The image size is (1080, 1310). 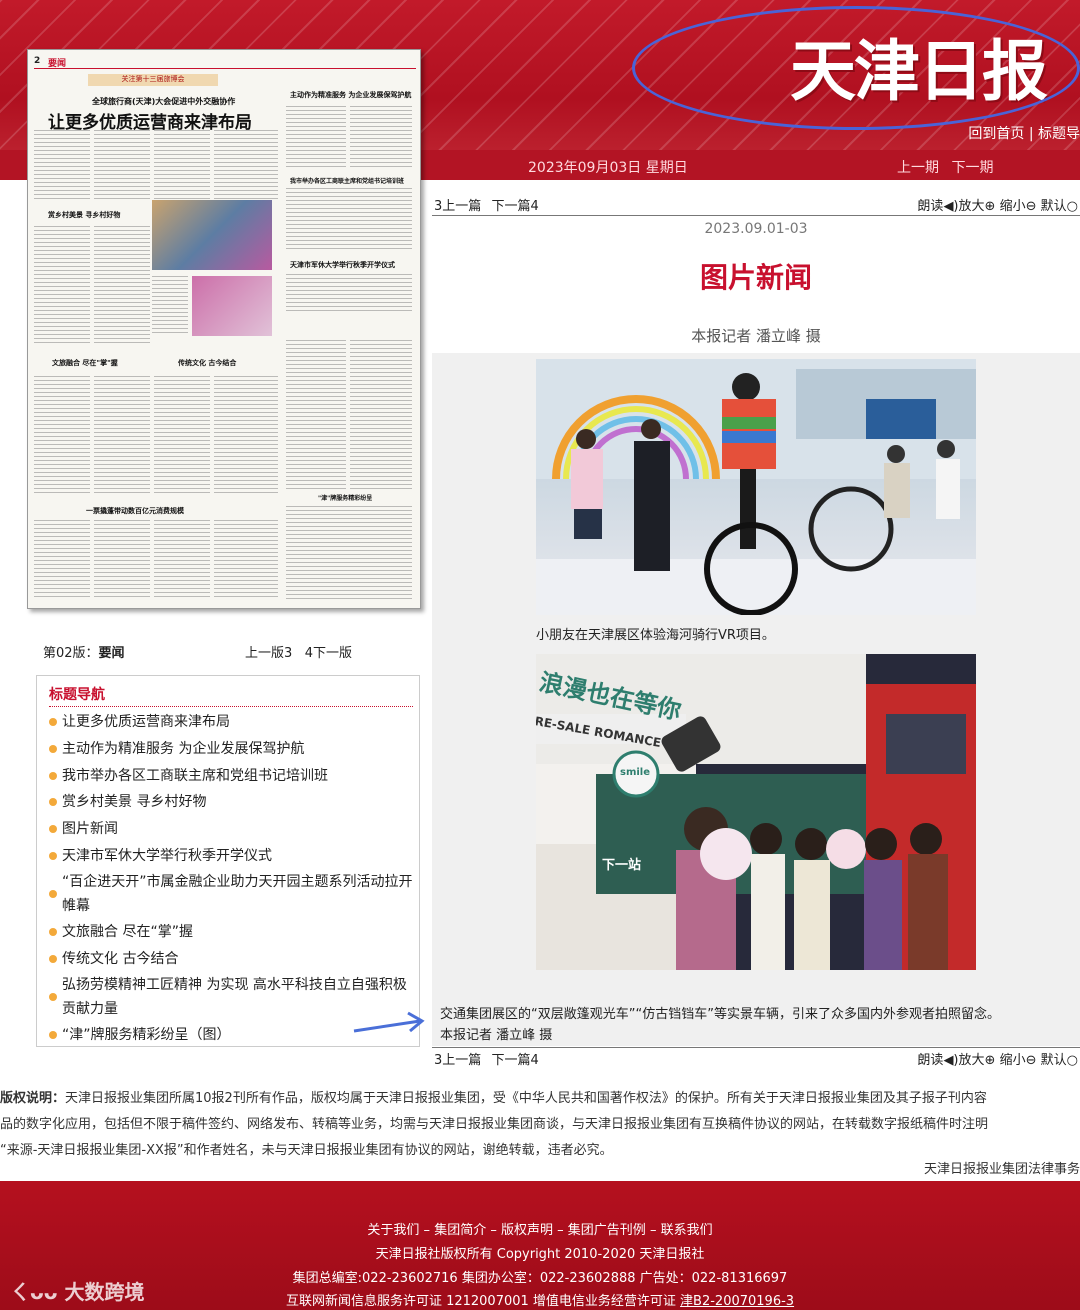 I want to click on nav-item: 赏乡村美景 寻乡村好物, so click(x=127, y=802).